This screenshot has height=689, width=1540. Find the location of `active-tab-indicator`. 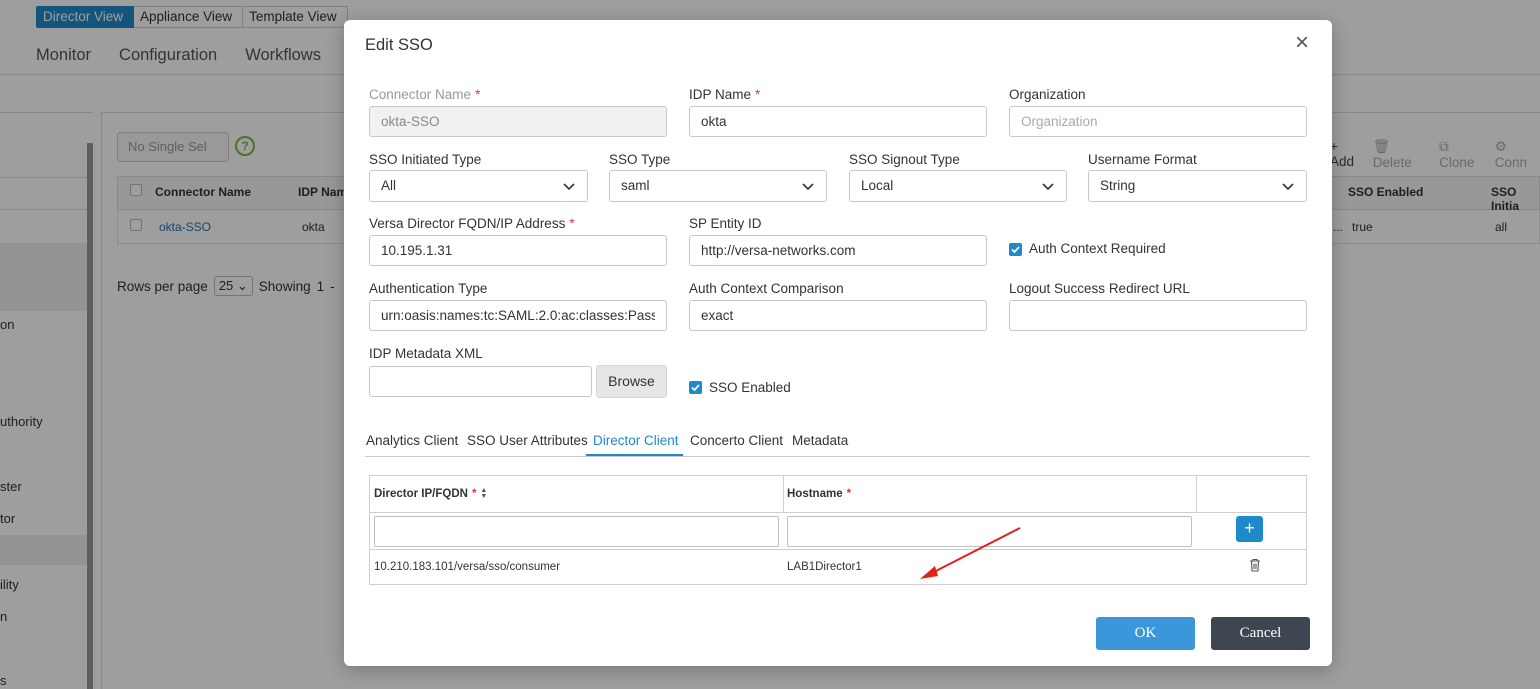

active-tab-indicator is located at coordinates (634, 455).